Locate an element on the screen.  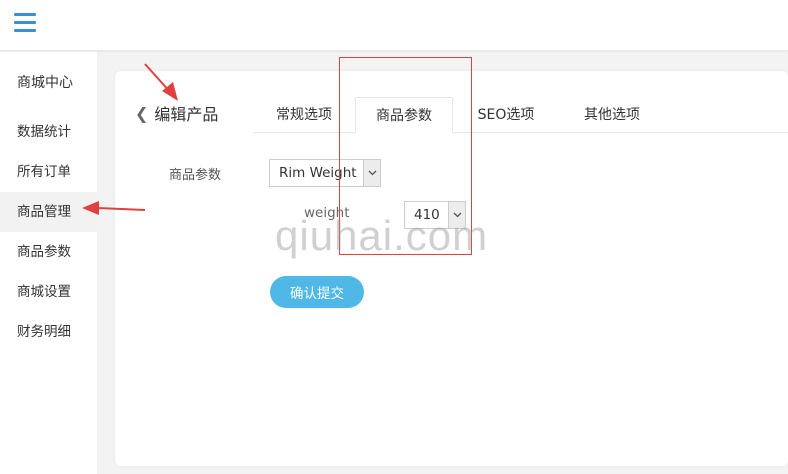
weight-select-value: 410 is located at coordinates (427, 215).